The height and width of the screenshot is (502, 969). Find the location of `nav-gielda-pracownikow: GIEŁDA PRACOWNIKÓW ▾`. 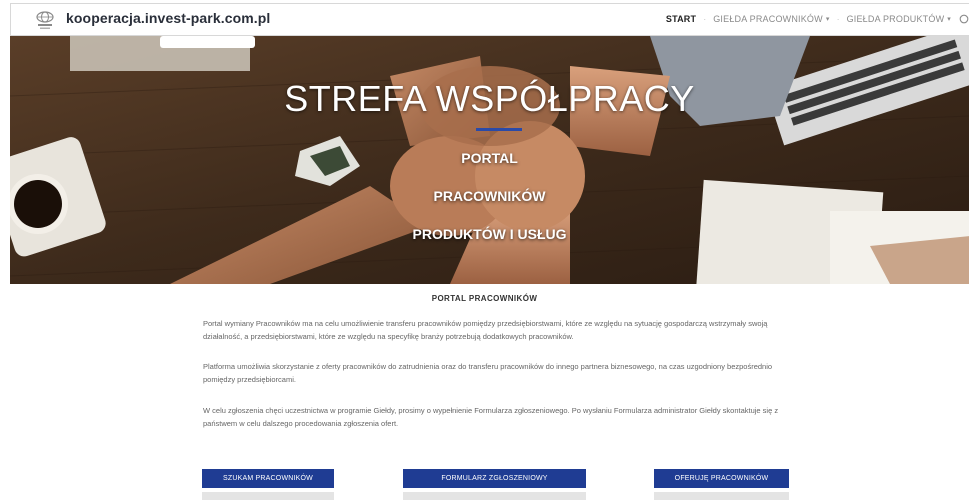

nav-gielda-pracownikow: GIEŁDA PRACOWNIKÓW ▾ is located at coordinates (771, 19).